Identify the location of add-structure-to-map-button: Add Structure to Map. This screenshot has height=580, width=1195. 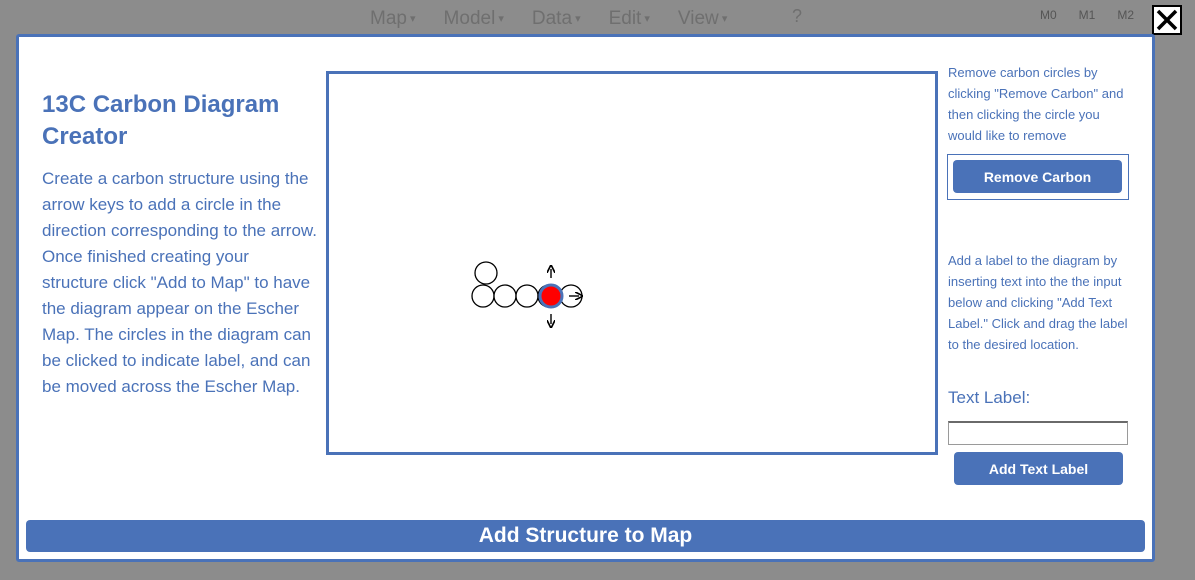
(585, 536).